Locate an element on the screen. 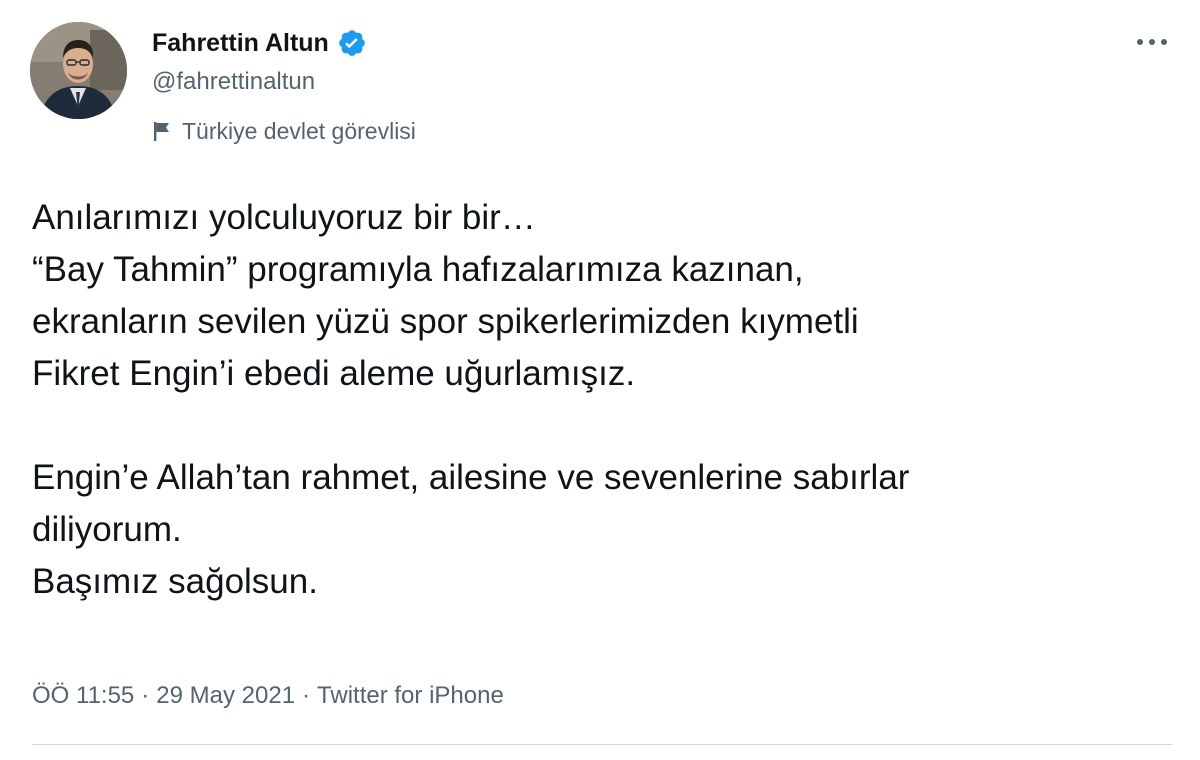 The height and width of the screenshot is (760, 1200). tweet-time: ÖÖ 11:55 is located at coordinates (83, 696).